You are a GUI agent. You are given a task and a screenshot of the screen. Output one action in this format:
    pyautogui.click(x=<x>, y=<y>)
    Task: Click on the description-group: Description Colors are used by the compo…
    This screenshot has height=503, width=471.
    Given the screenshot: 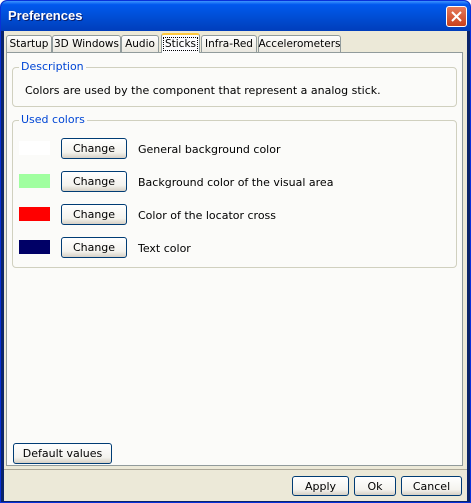 What is the action you would take?
    pyautogui.click(x=234, y=83)
    